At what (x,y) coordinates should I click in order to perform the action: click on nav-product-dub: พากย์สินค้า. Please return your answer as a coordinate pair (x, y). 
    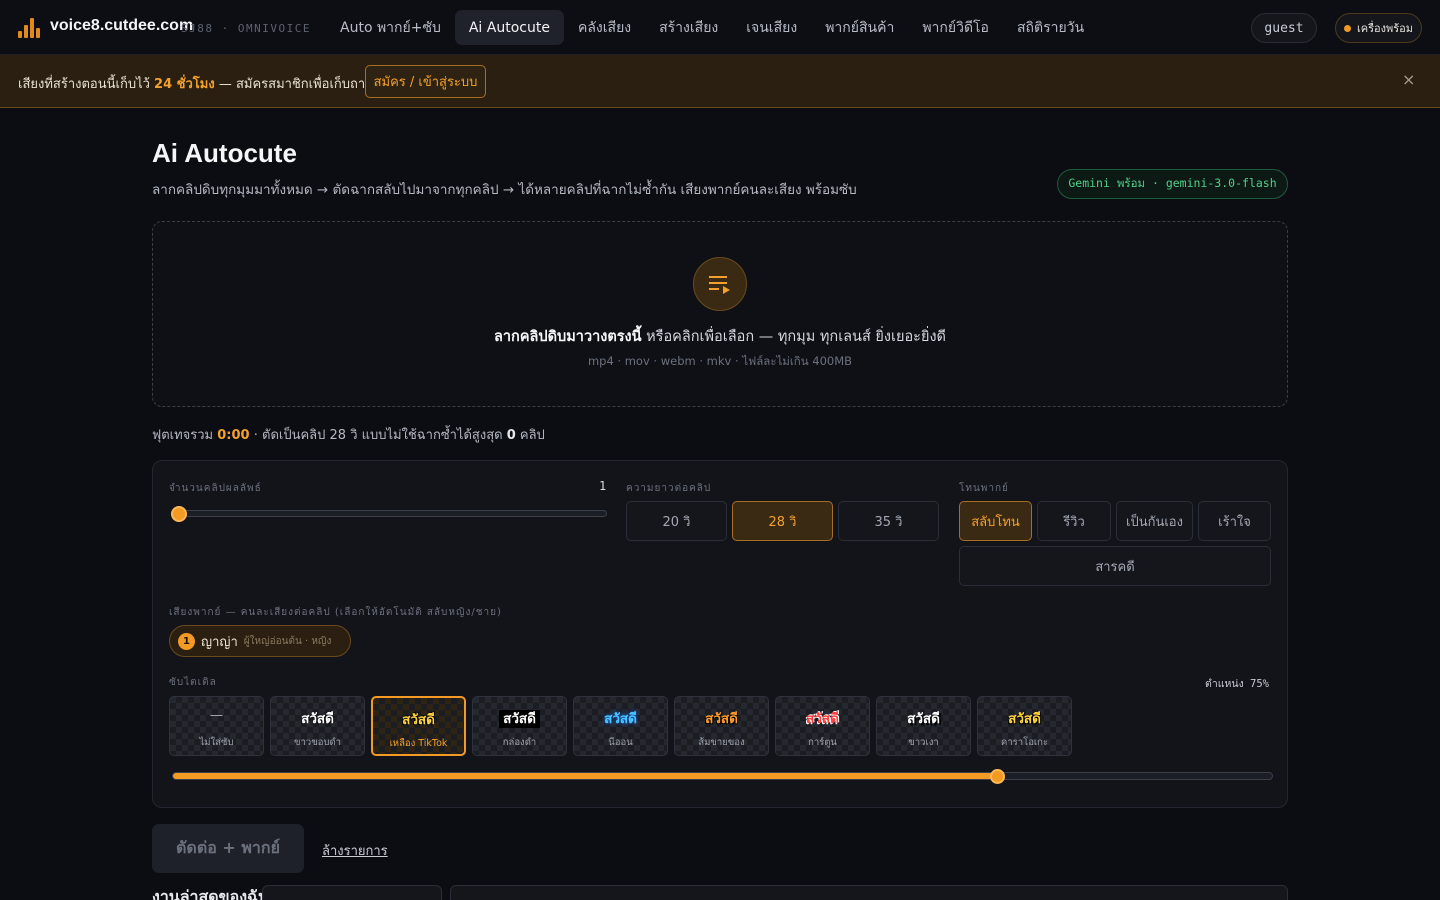
    Looking at the image, I should click on (859, 27).